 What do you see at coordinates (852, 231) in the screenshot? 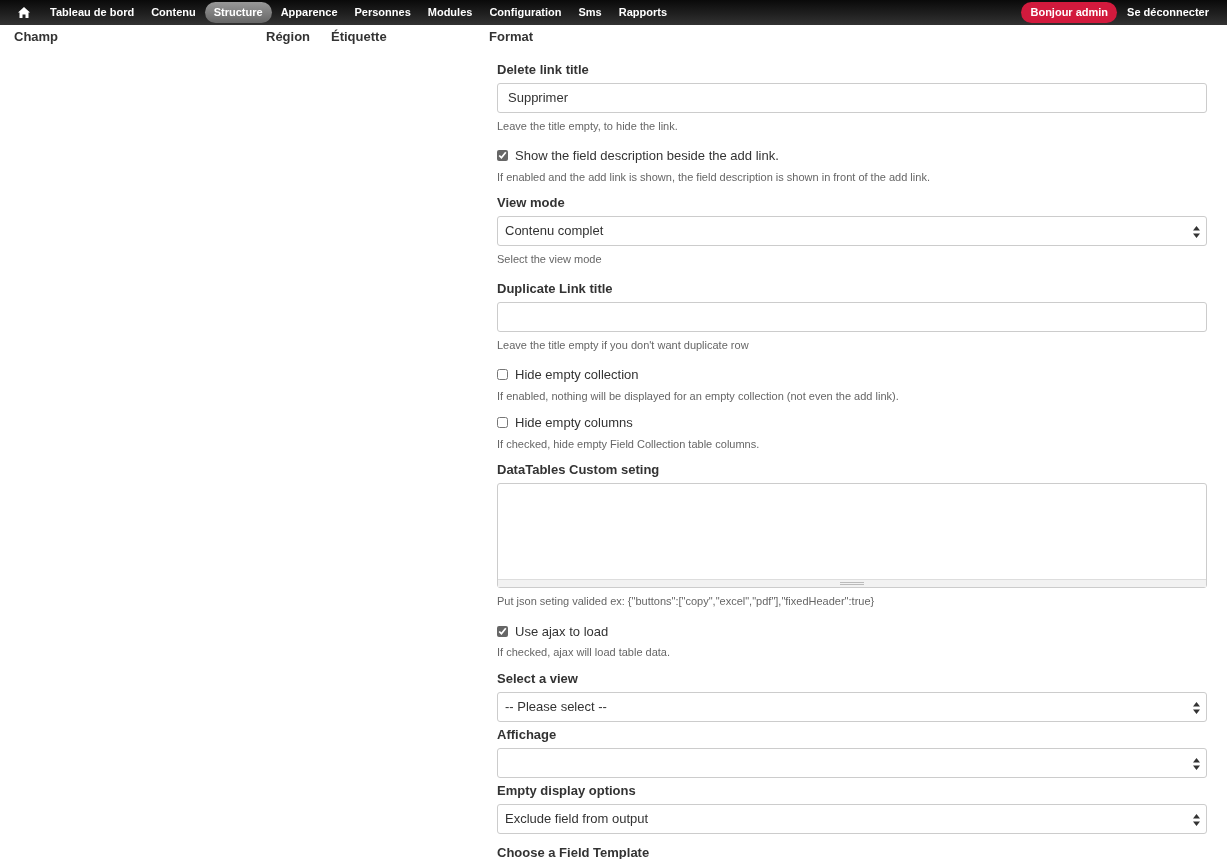
I see `select-dropdown: Contenu complet` at bounding box center [852, 231].